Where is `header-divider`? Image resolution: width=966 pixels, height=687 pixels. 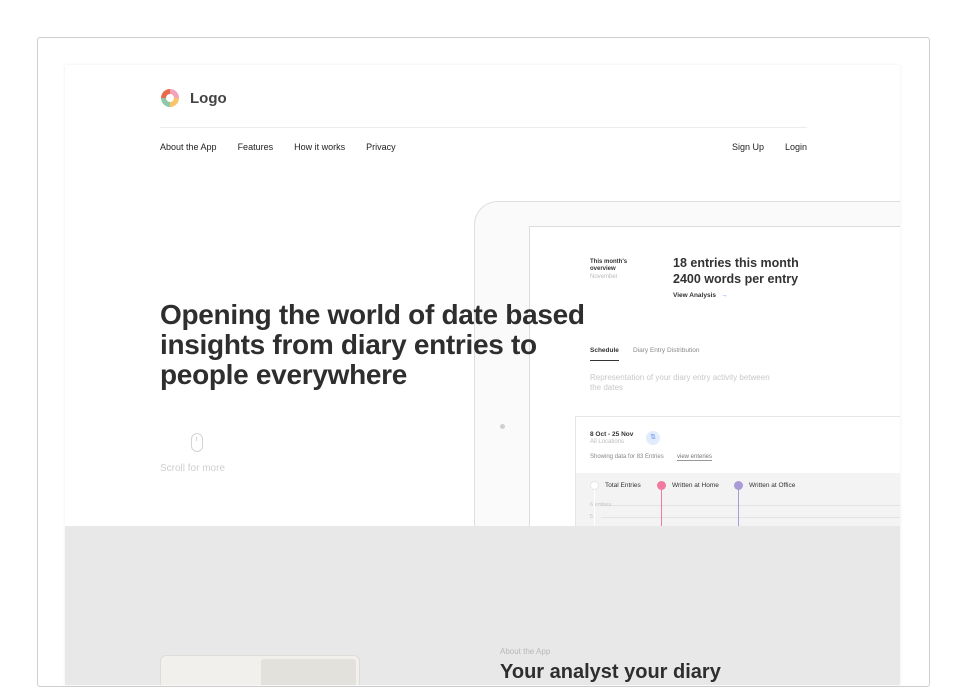
header-divider is located at coordinates (483, 127).